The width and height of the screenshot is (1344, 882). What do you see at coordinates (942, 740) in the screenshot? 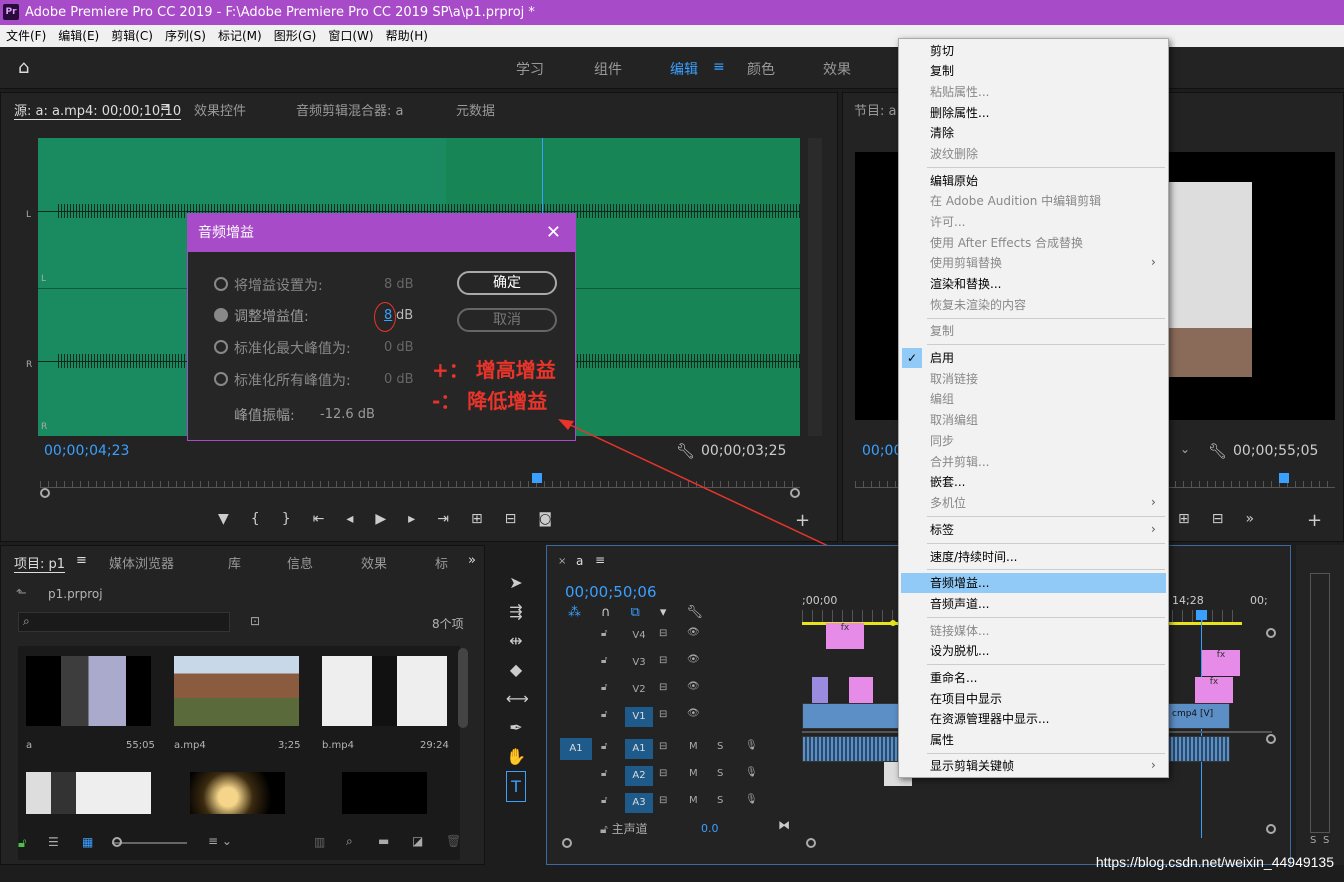
I see `menu-item-properties: 属性` at bounding box center [942, 740].